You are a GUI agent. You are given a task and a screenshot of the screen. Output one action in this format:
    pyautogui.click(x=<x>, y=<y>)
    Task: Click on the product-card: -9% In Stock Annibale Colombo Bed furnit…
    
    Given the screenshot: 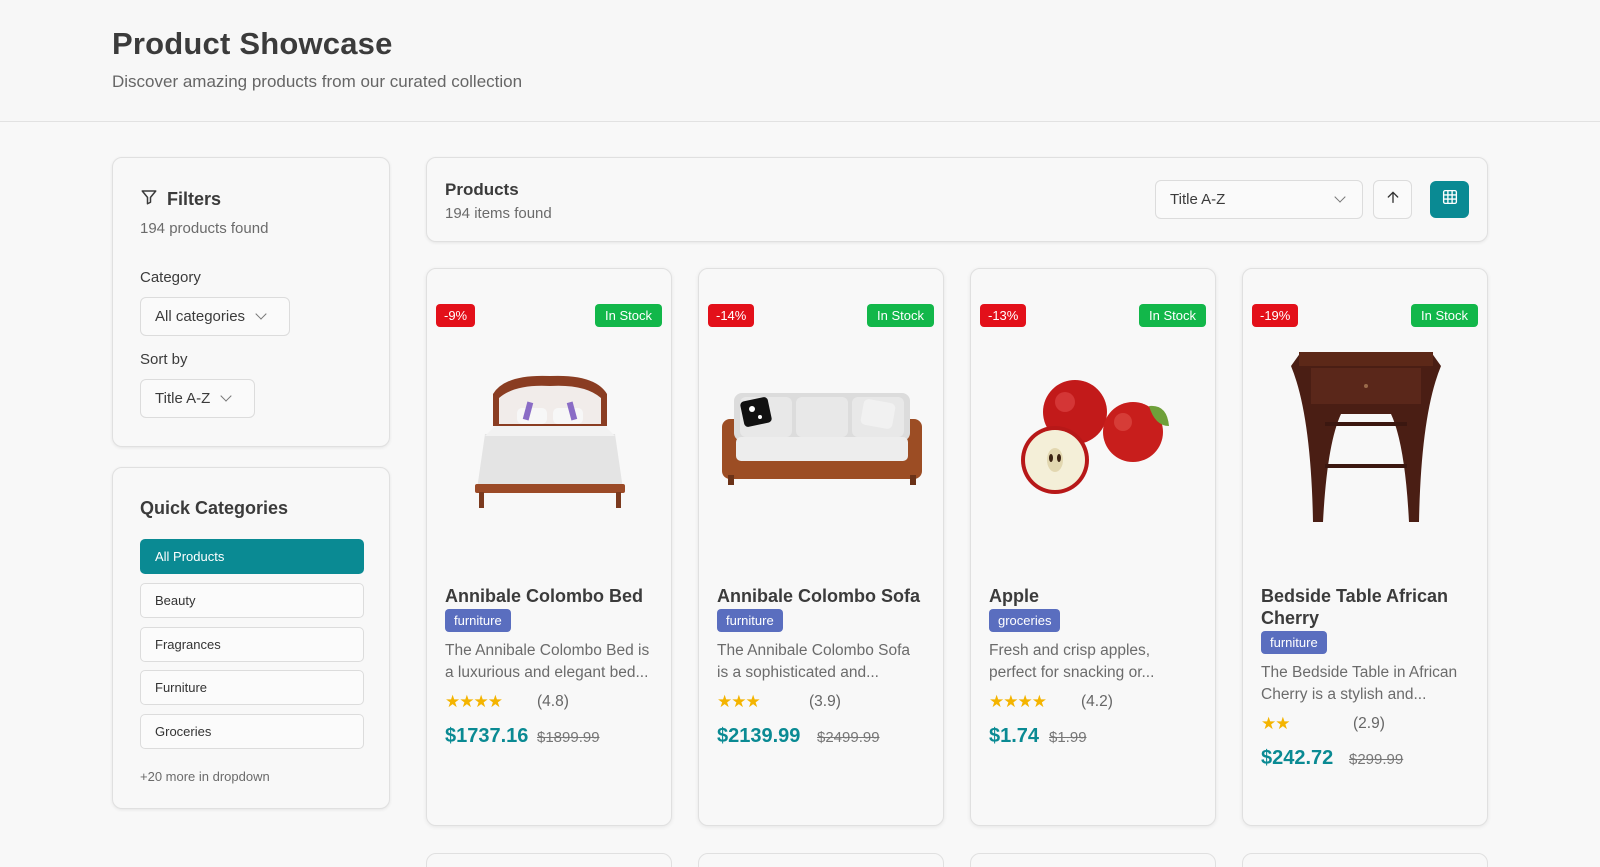 What is the action you would take?
    pyautogui.click(x=549, y=547)
    